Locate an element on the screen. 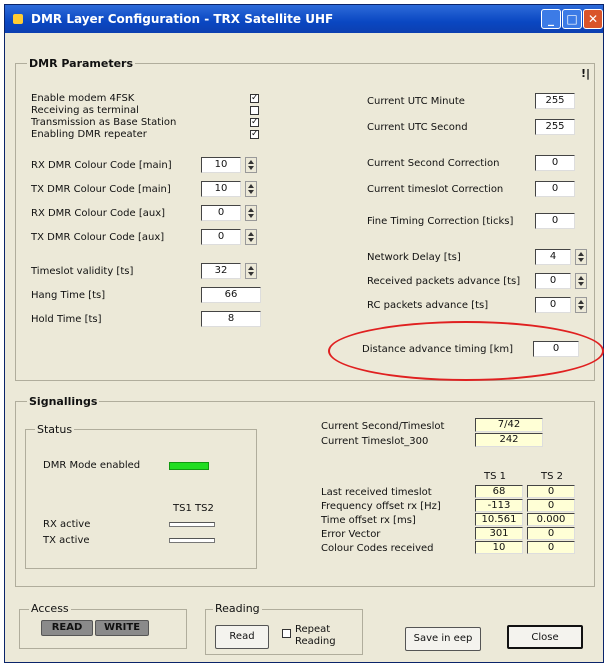 The height and width of the screenshot is (667, 608). field-label: Network Delay [ts] is located at coordinates (414, 257).